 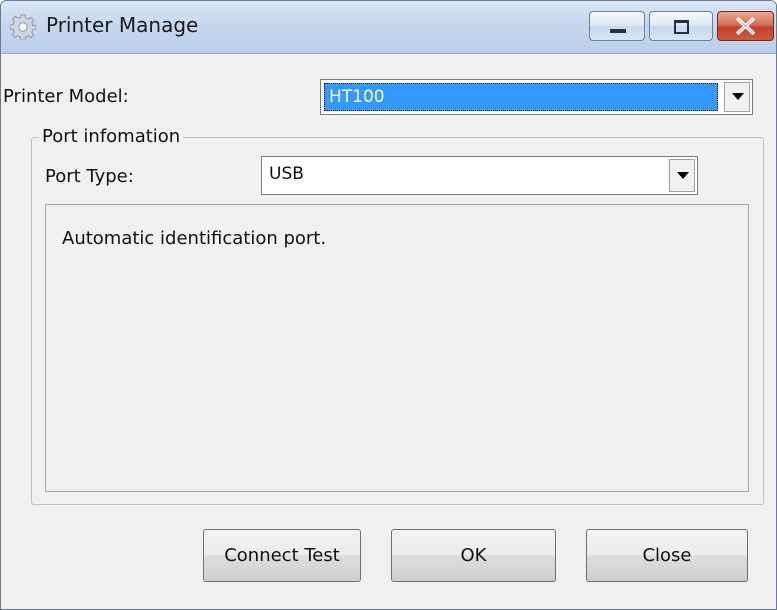 What do you see at coordinates (479, 175) in the screenshot?
I see `port-type-select: USB` at bounding box center [479, 175].